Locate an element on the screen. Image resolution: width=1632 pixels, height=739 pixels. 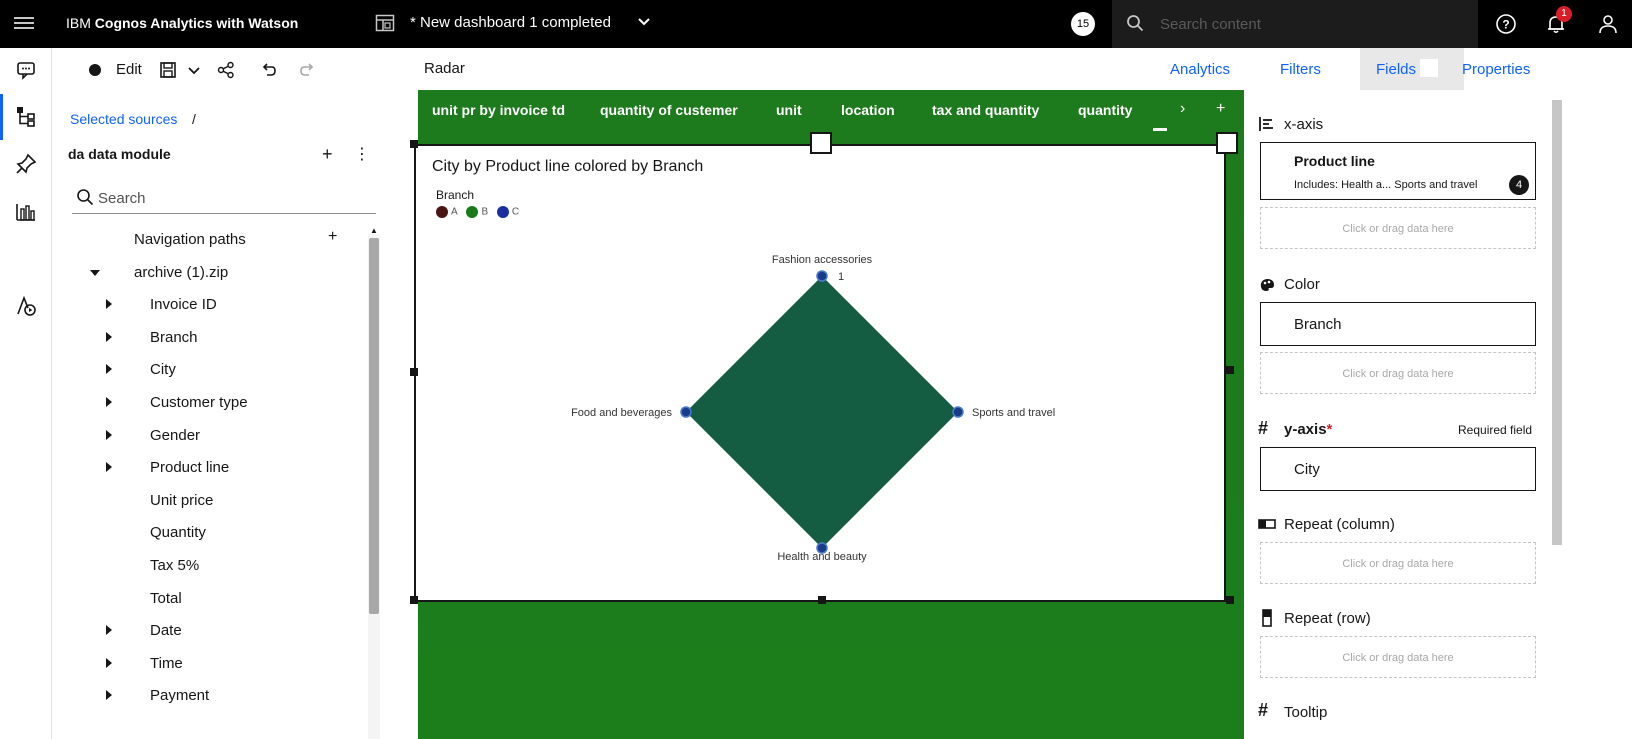
search-bar is located at coordinates (1295, 24).